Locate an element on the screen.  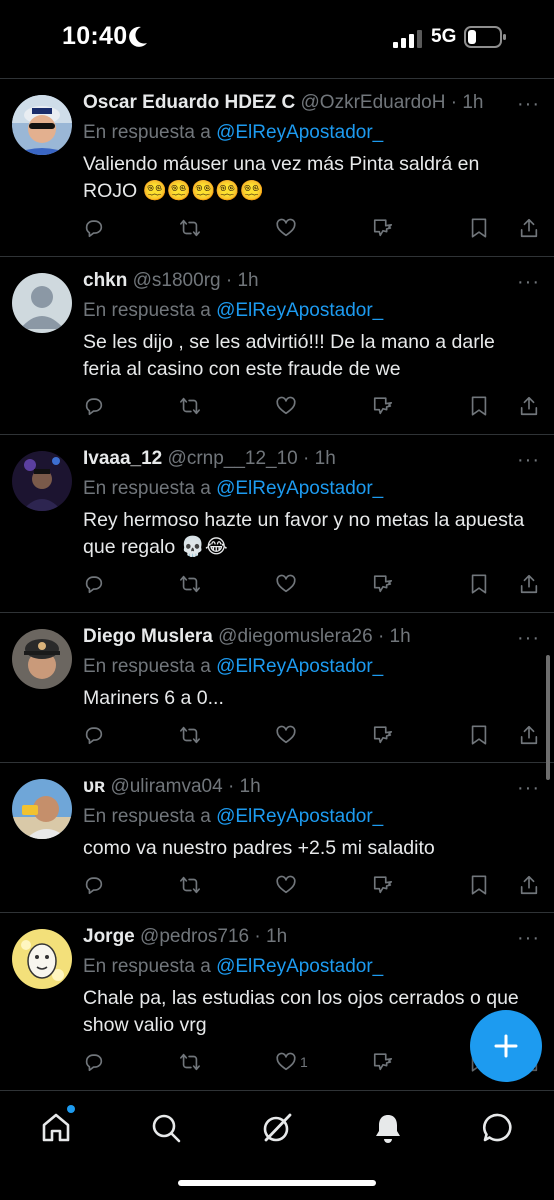
tab-home is located at coordinates (57, 1125).